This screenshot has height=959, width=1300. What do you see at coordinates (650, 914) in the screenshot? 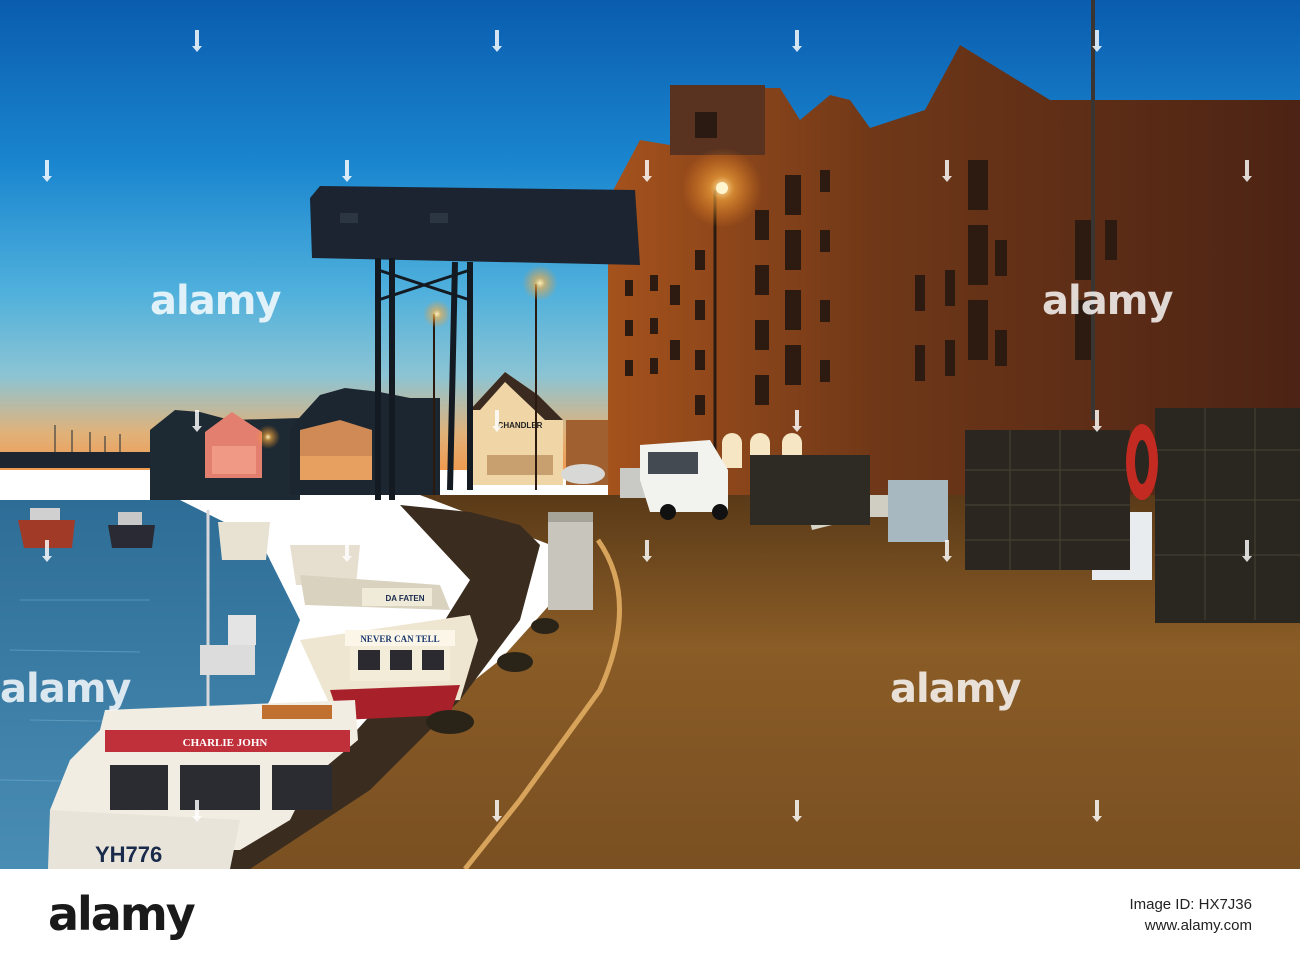
I see `stock-footer: alamy Image ID: HX7J36 www.alamy.com` at bounding box center [650, 914].